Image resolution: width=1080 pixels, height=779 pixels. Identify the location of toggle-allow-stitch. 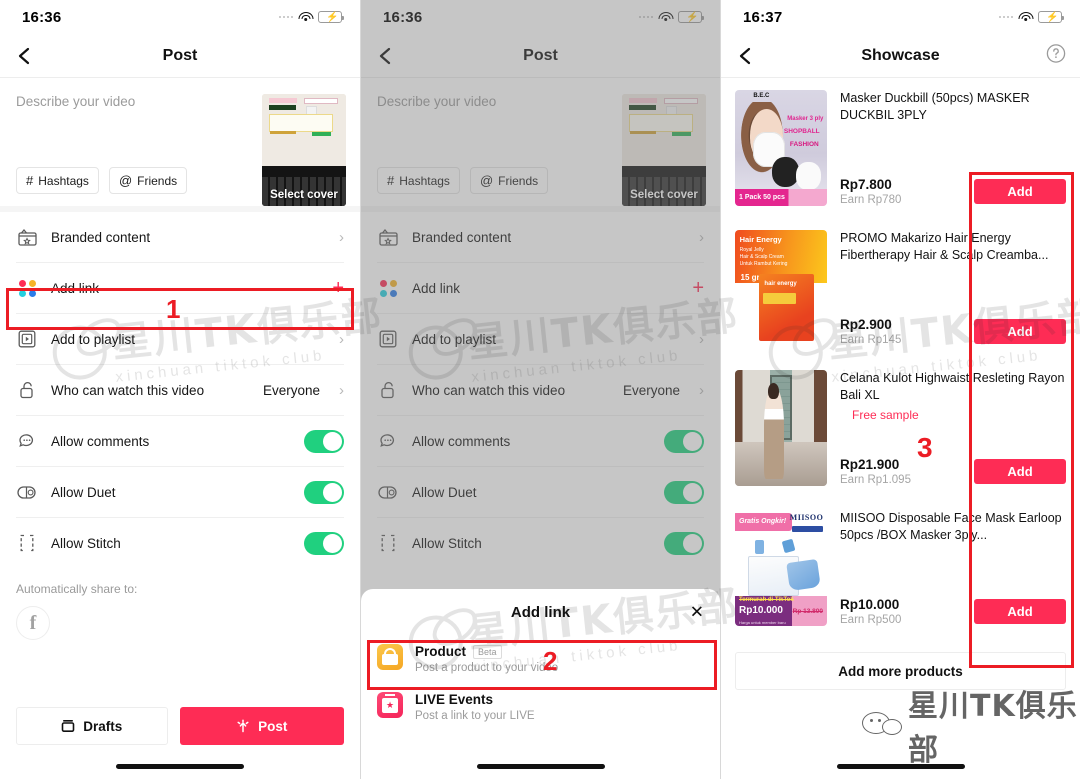
(324, 543).